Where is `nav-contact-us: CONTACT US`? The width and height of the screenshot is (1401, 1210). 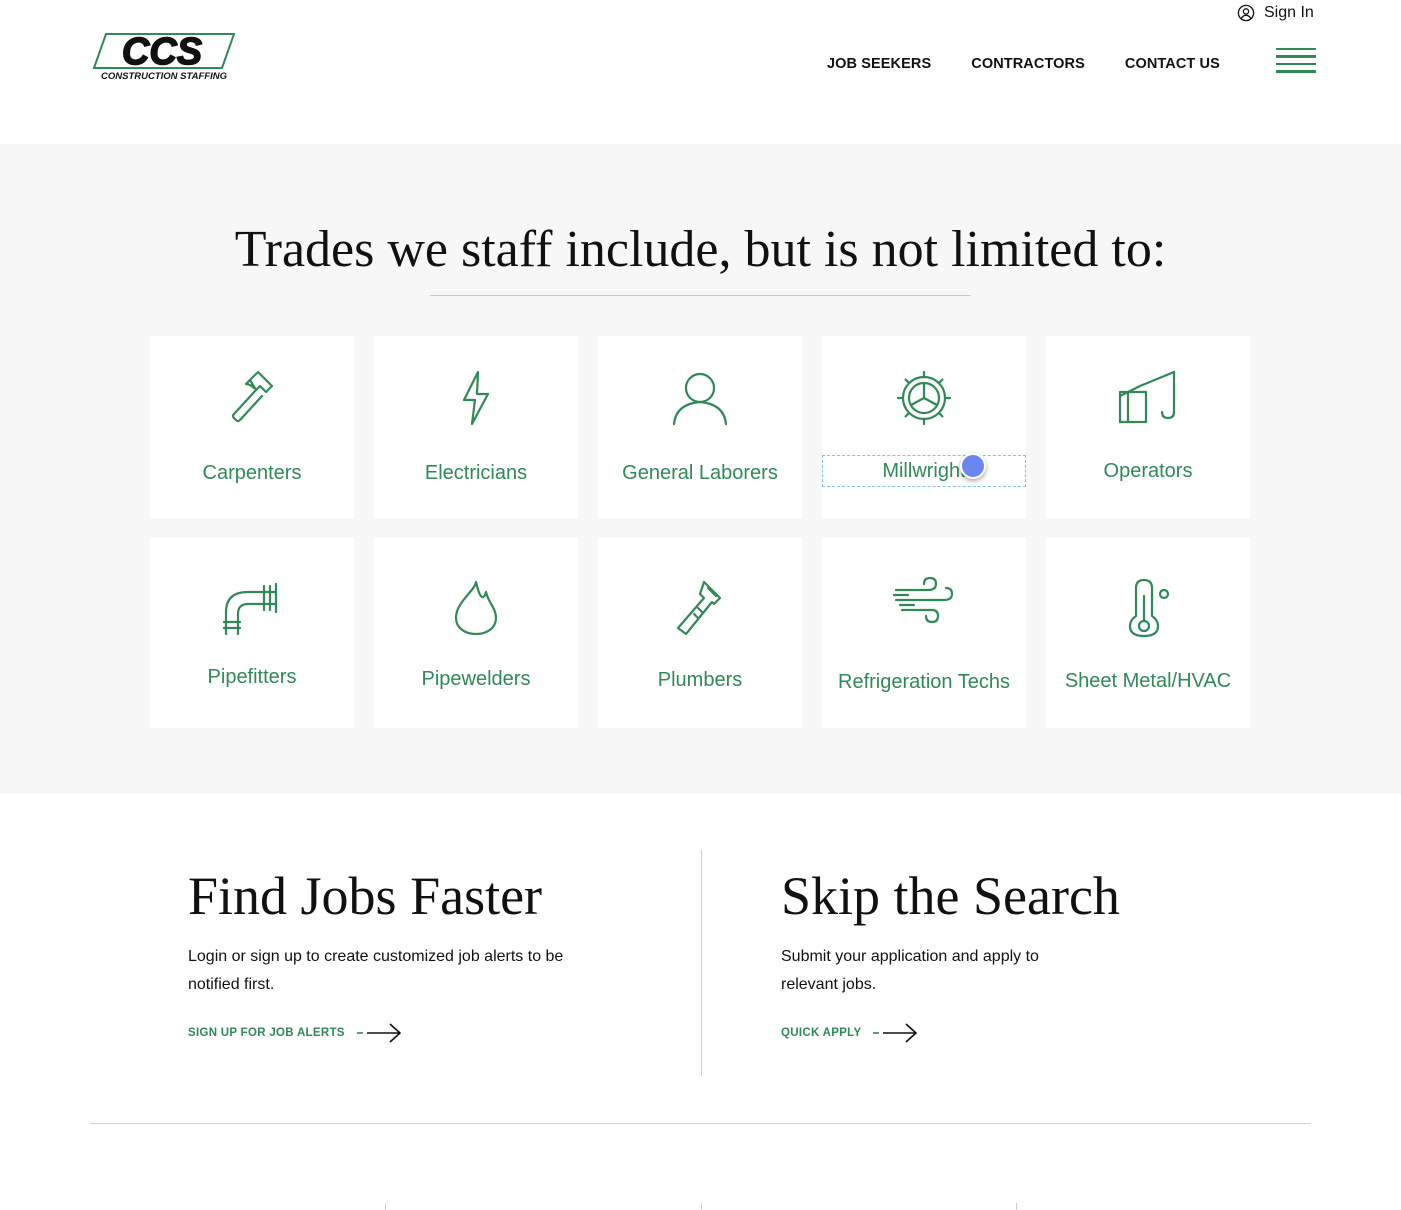 nav-contact-us: CONTACT US is located at coordinates (1172, 64).